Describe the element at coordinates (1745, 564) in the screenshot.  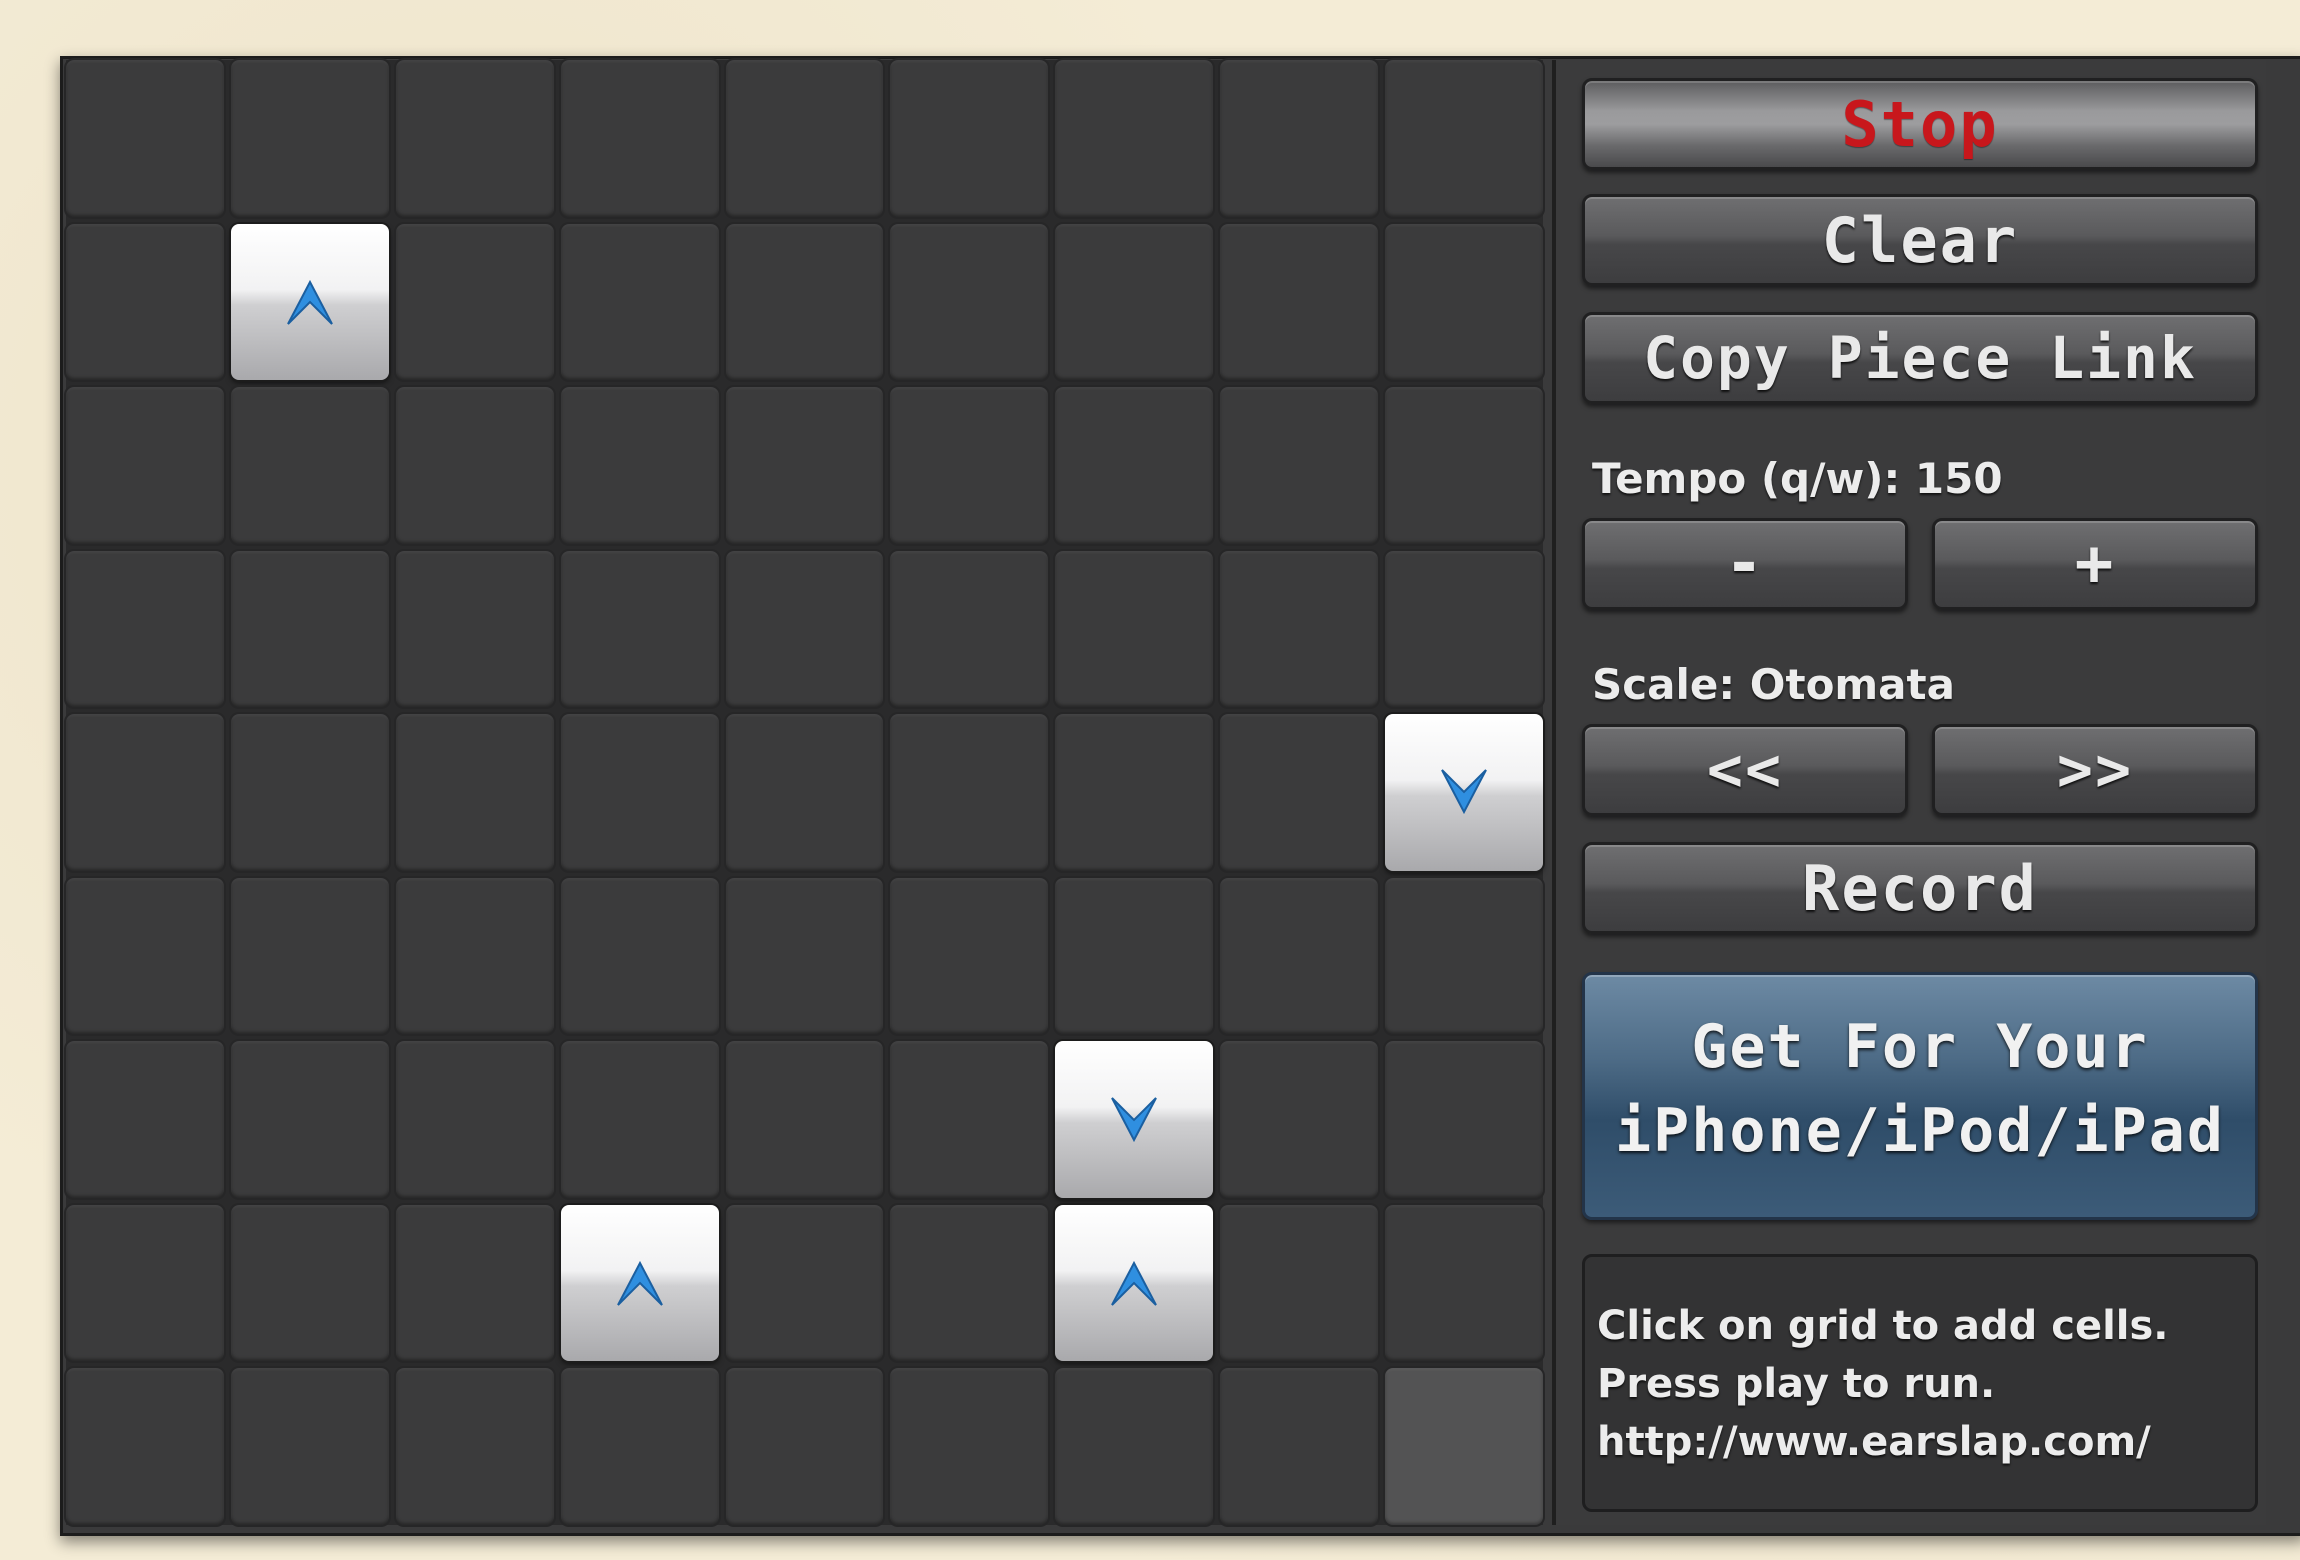
I see `tempo-decrease-button: -` at that location.